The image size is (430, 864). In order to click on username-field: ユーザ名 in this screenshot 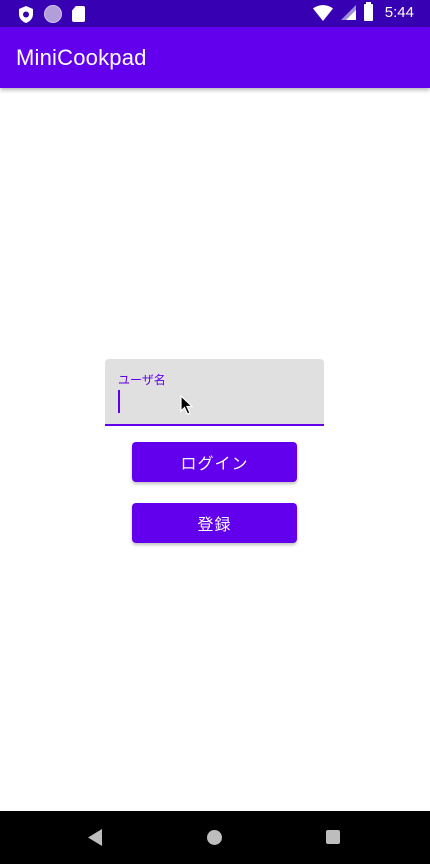, I will do `click(214, 392)`.